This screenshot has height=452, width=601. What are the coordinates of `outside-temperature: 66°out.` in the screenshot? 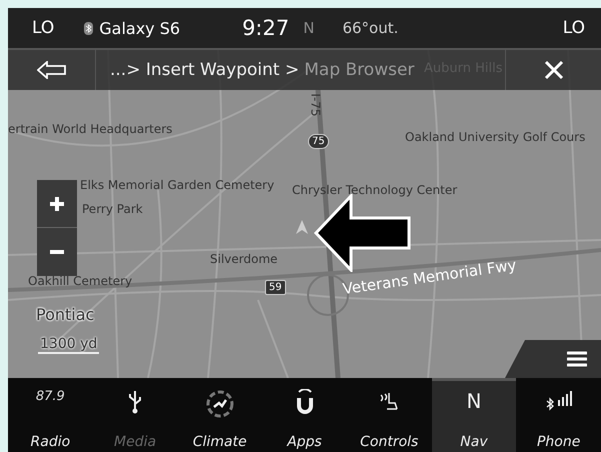 It's located at (370, 28).